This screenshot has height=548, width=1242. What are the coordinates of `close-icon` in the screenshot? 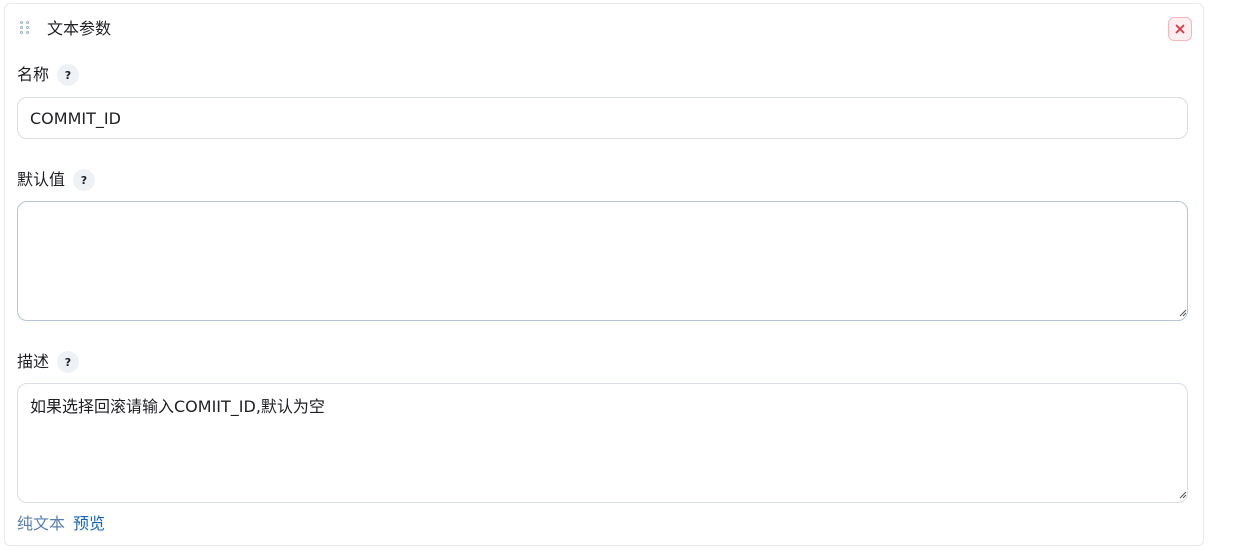 It's located at (1180, 29).